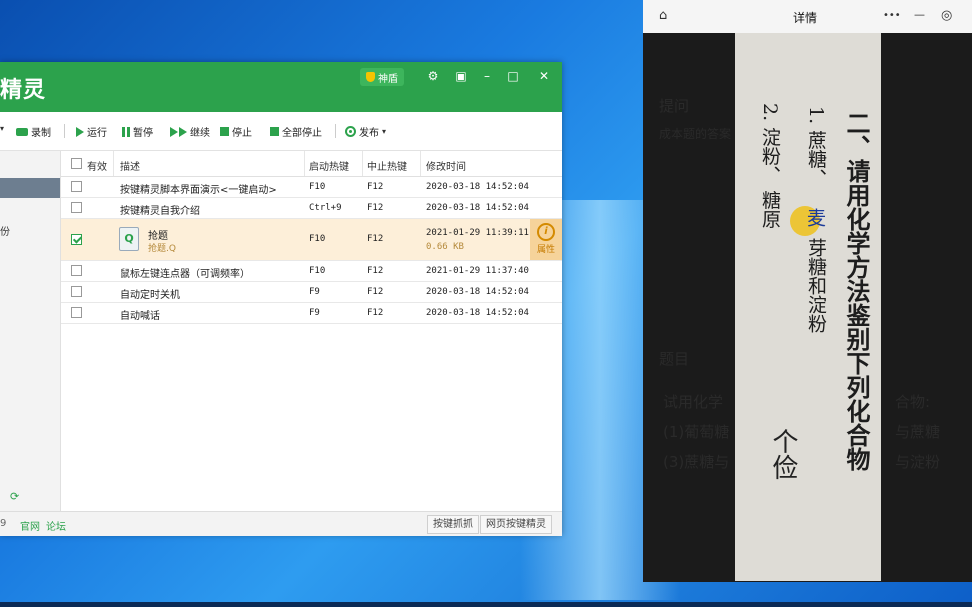 The height and width of the screenshot is (607, 972). What do you see at coordinates (919, 14) in the screenshot?
I see `minimize-icon: —` at bounding box center [919, 14].